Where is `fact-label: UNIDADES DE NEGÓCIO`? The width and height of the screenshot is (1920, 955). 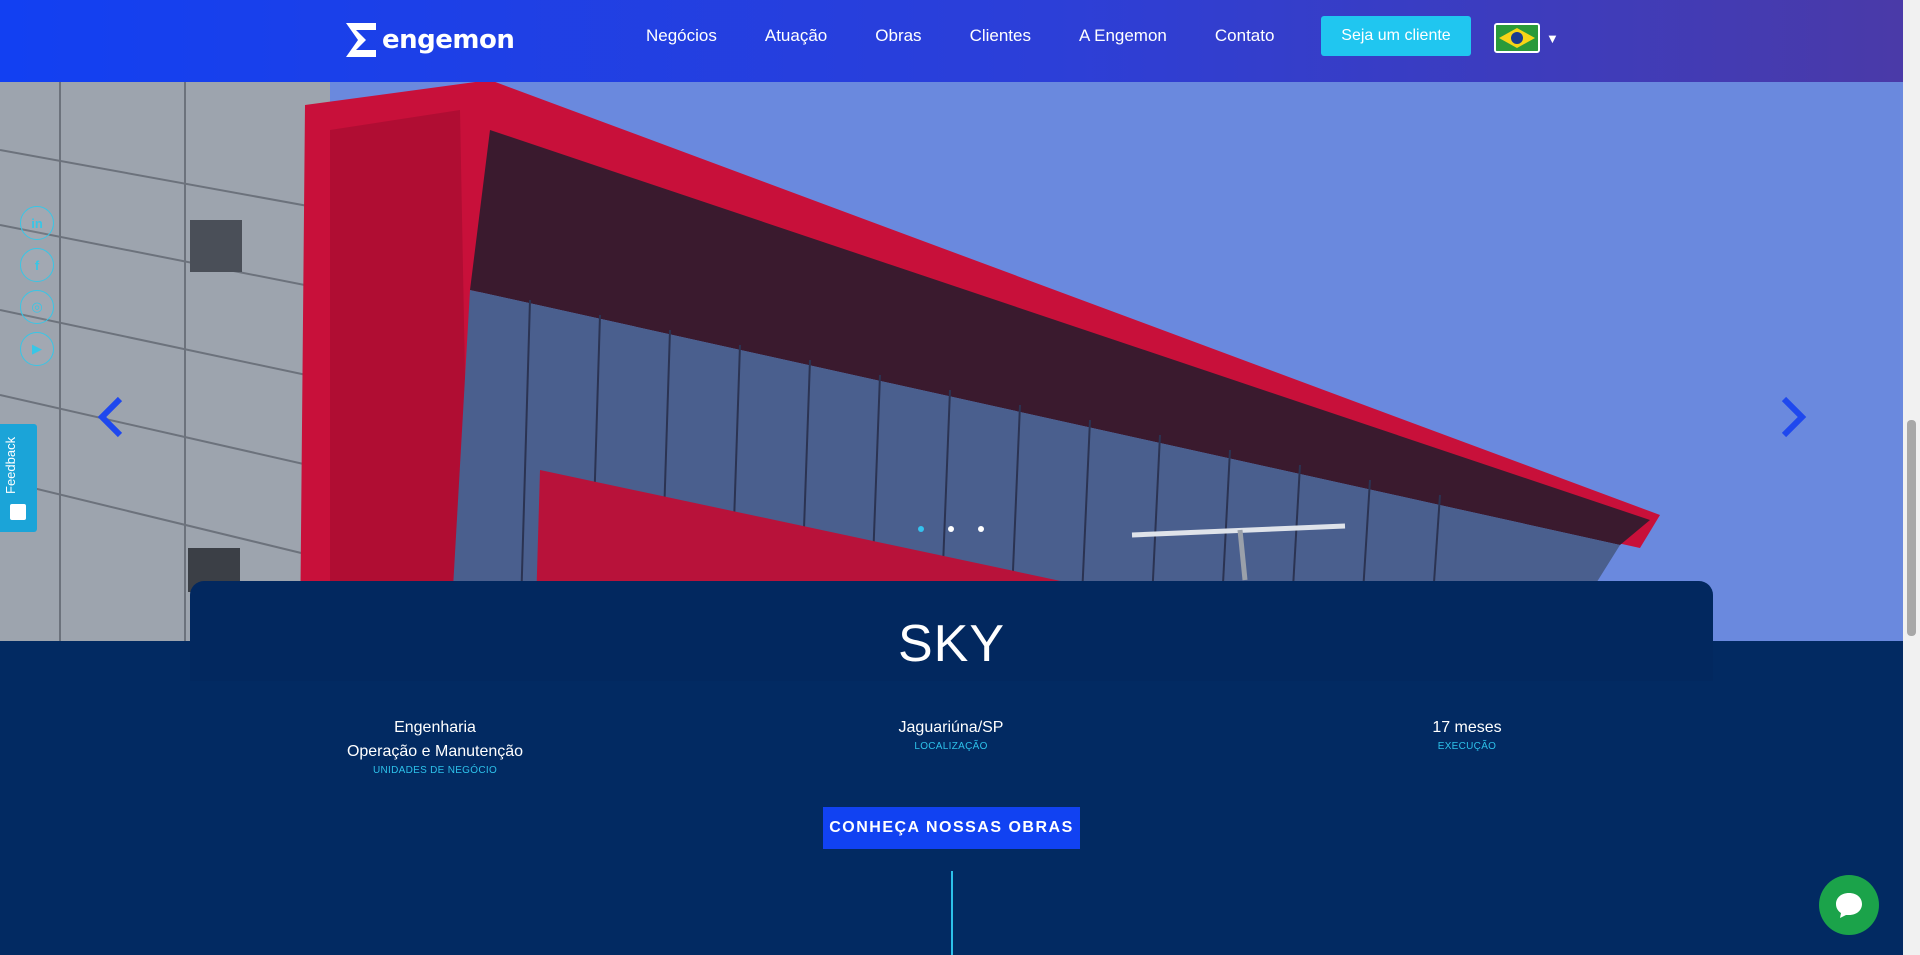
fact-label: UNIDADES DE NEGÓCIO is located at coordinates (435, 770).